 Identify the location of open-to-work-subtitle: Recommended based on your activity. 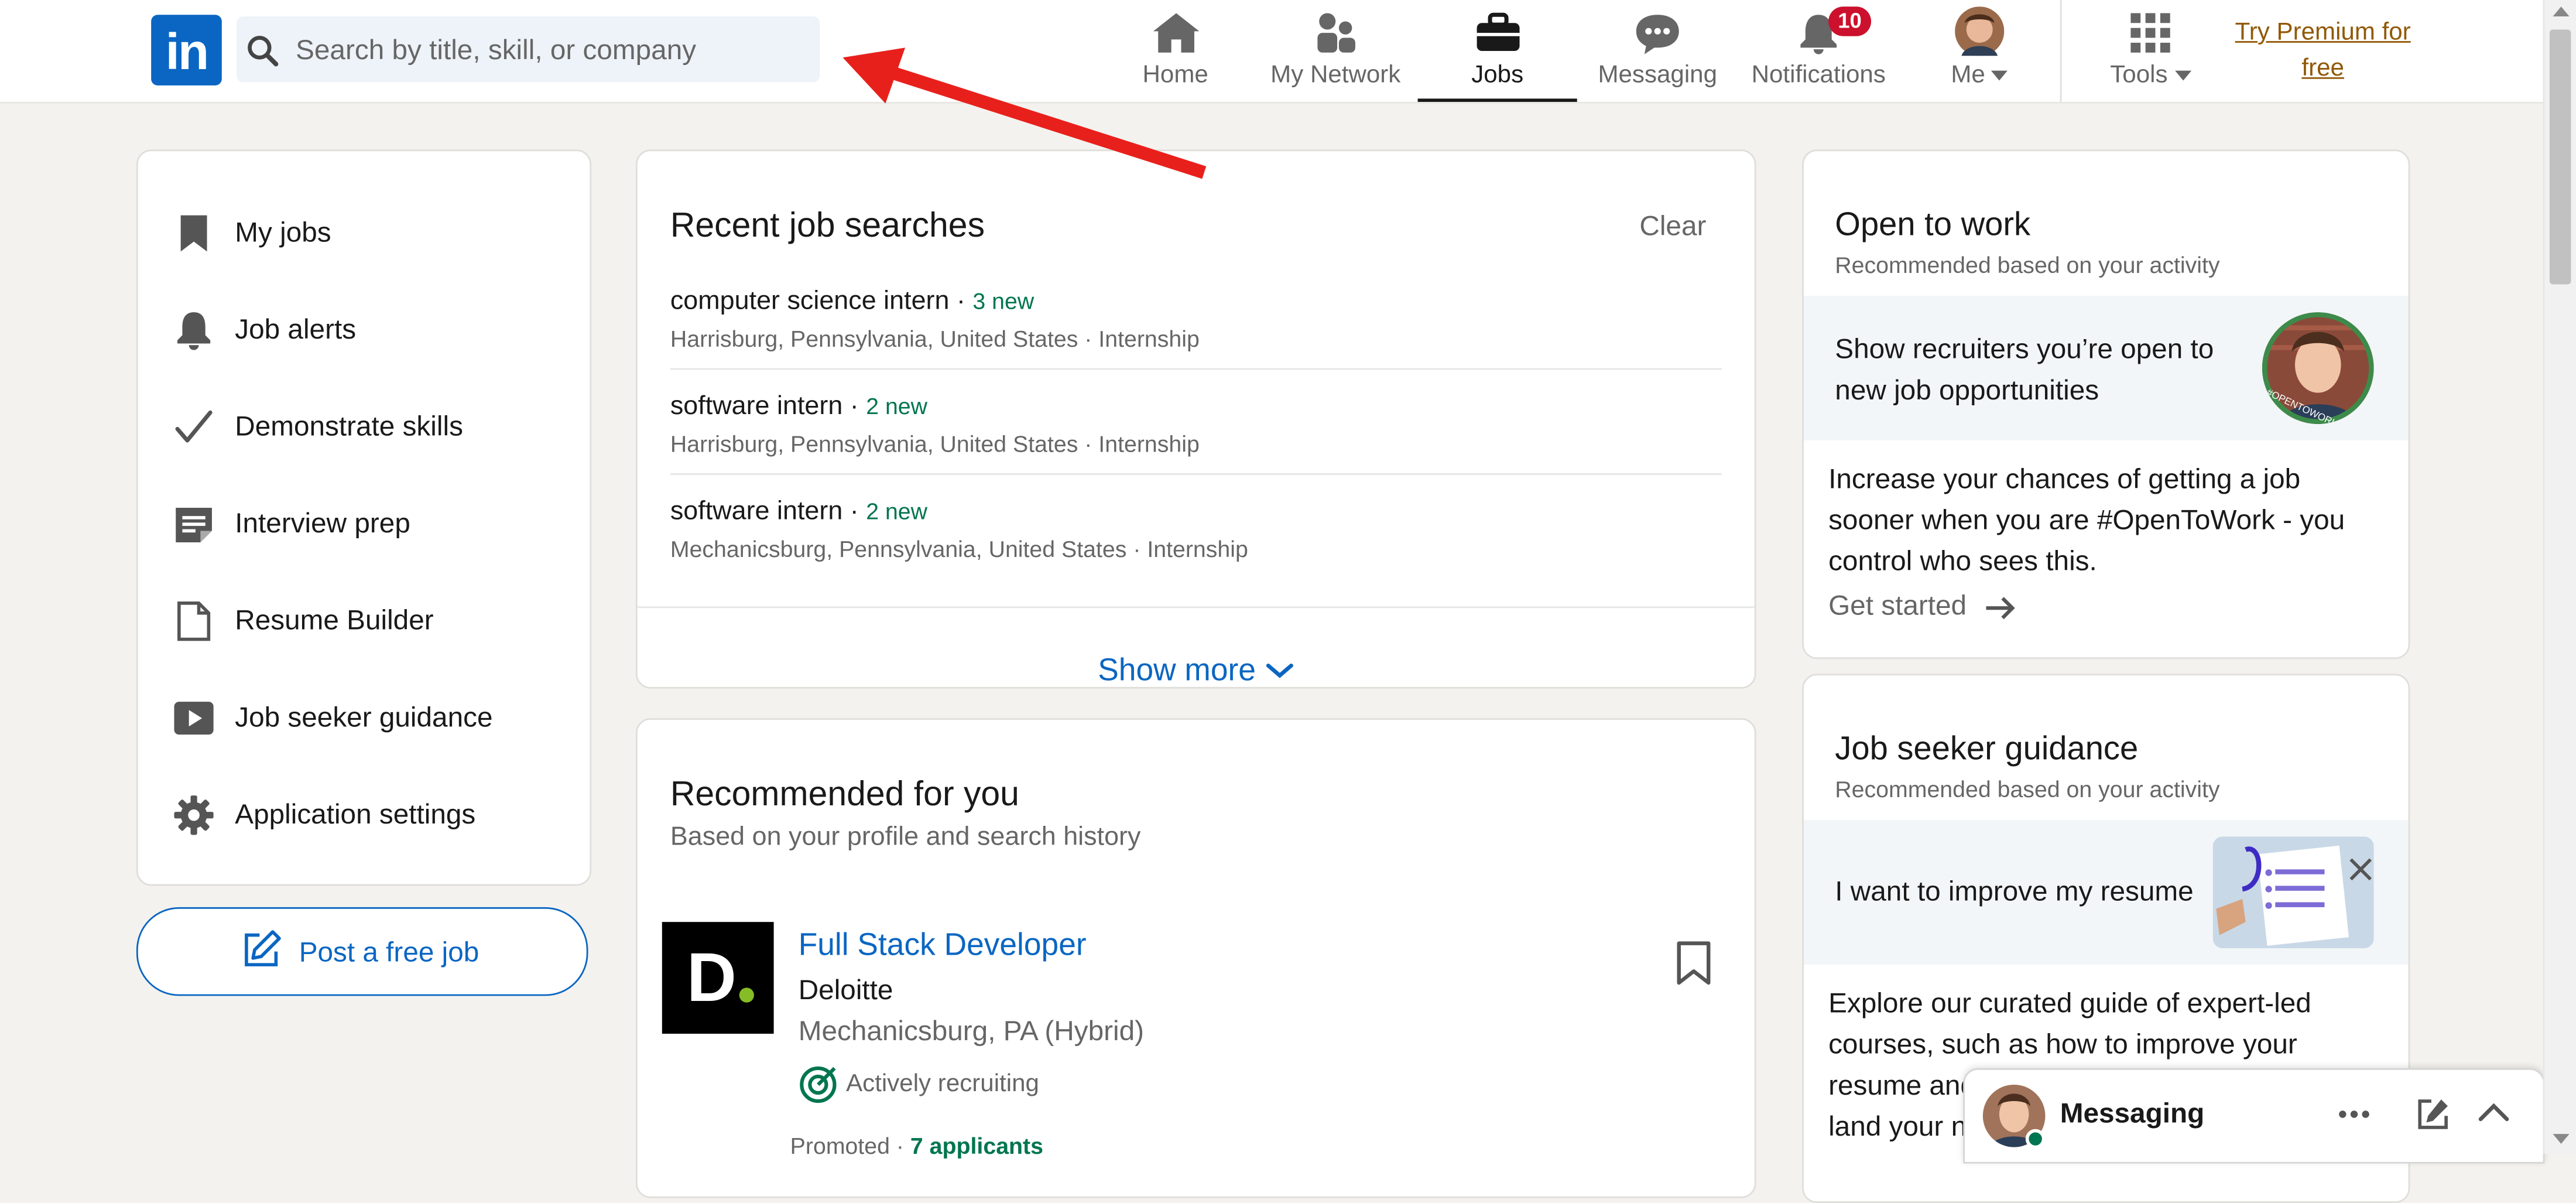
(2027, 264).